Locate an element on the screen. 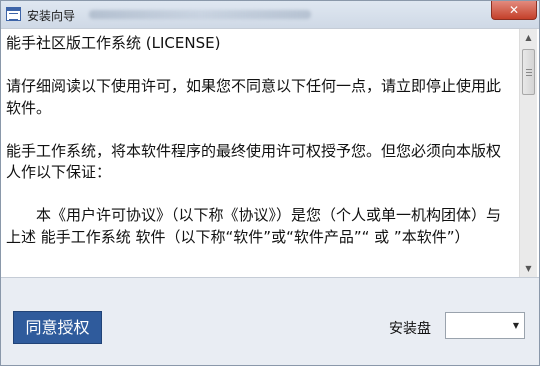 This screenshot has width=540, height=366. window-title: 安装向导 is located at coordinates (51, 16).